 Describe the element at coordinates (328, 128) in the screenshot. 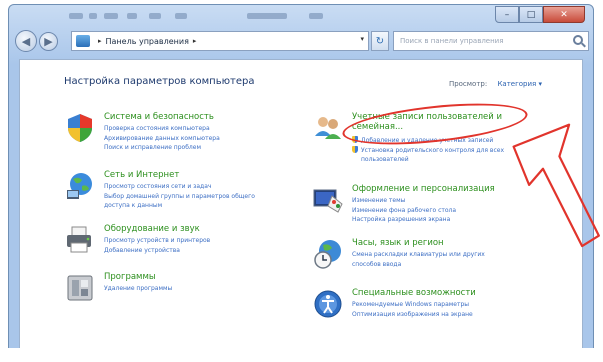

I see `users-icon` at that location.